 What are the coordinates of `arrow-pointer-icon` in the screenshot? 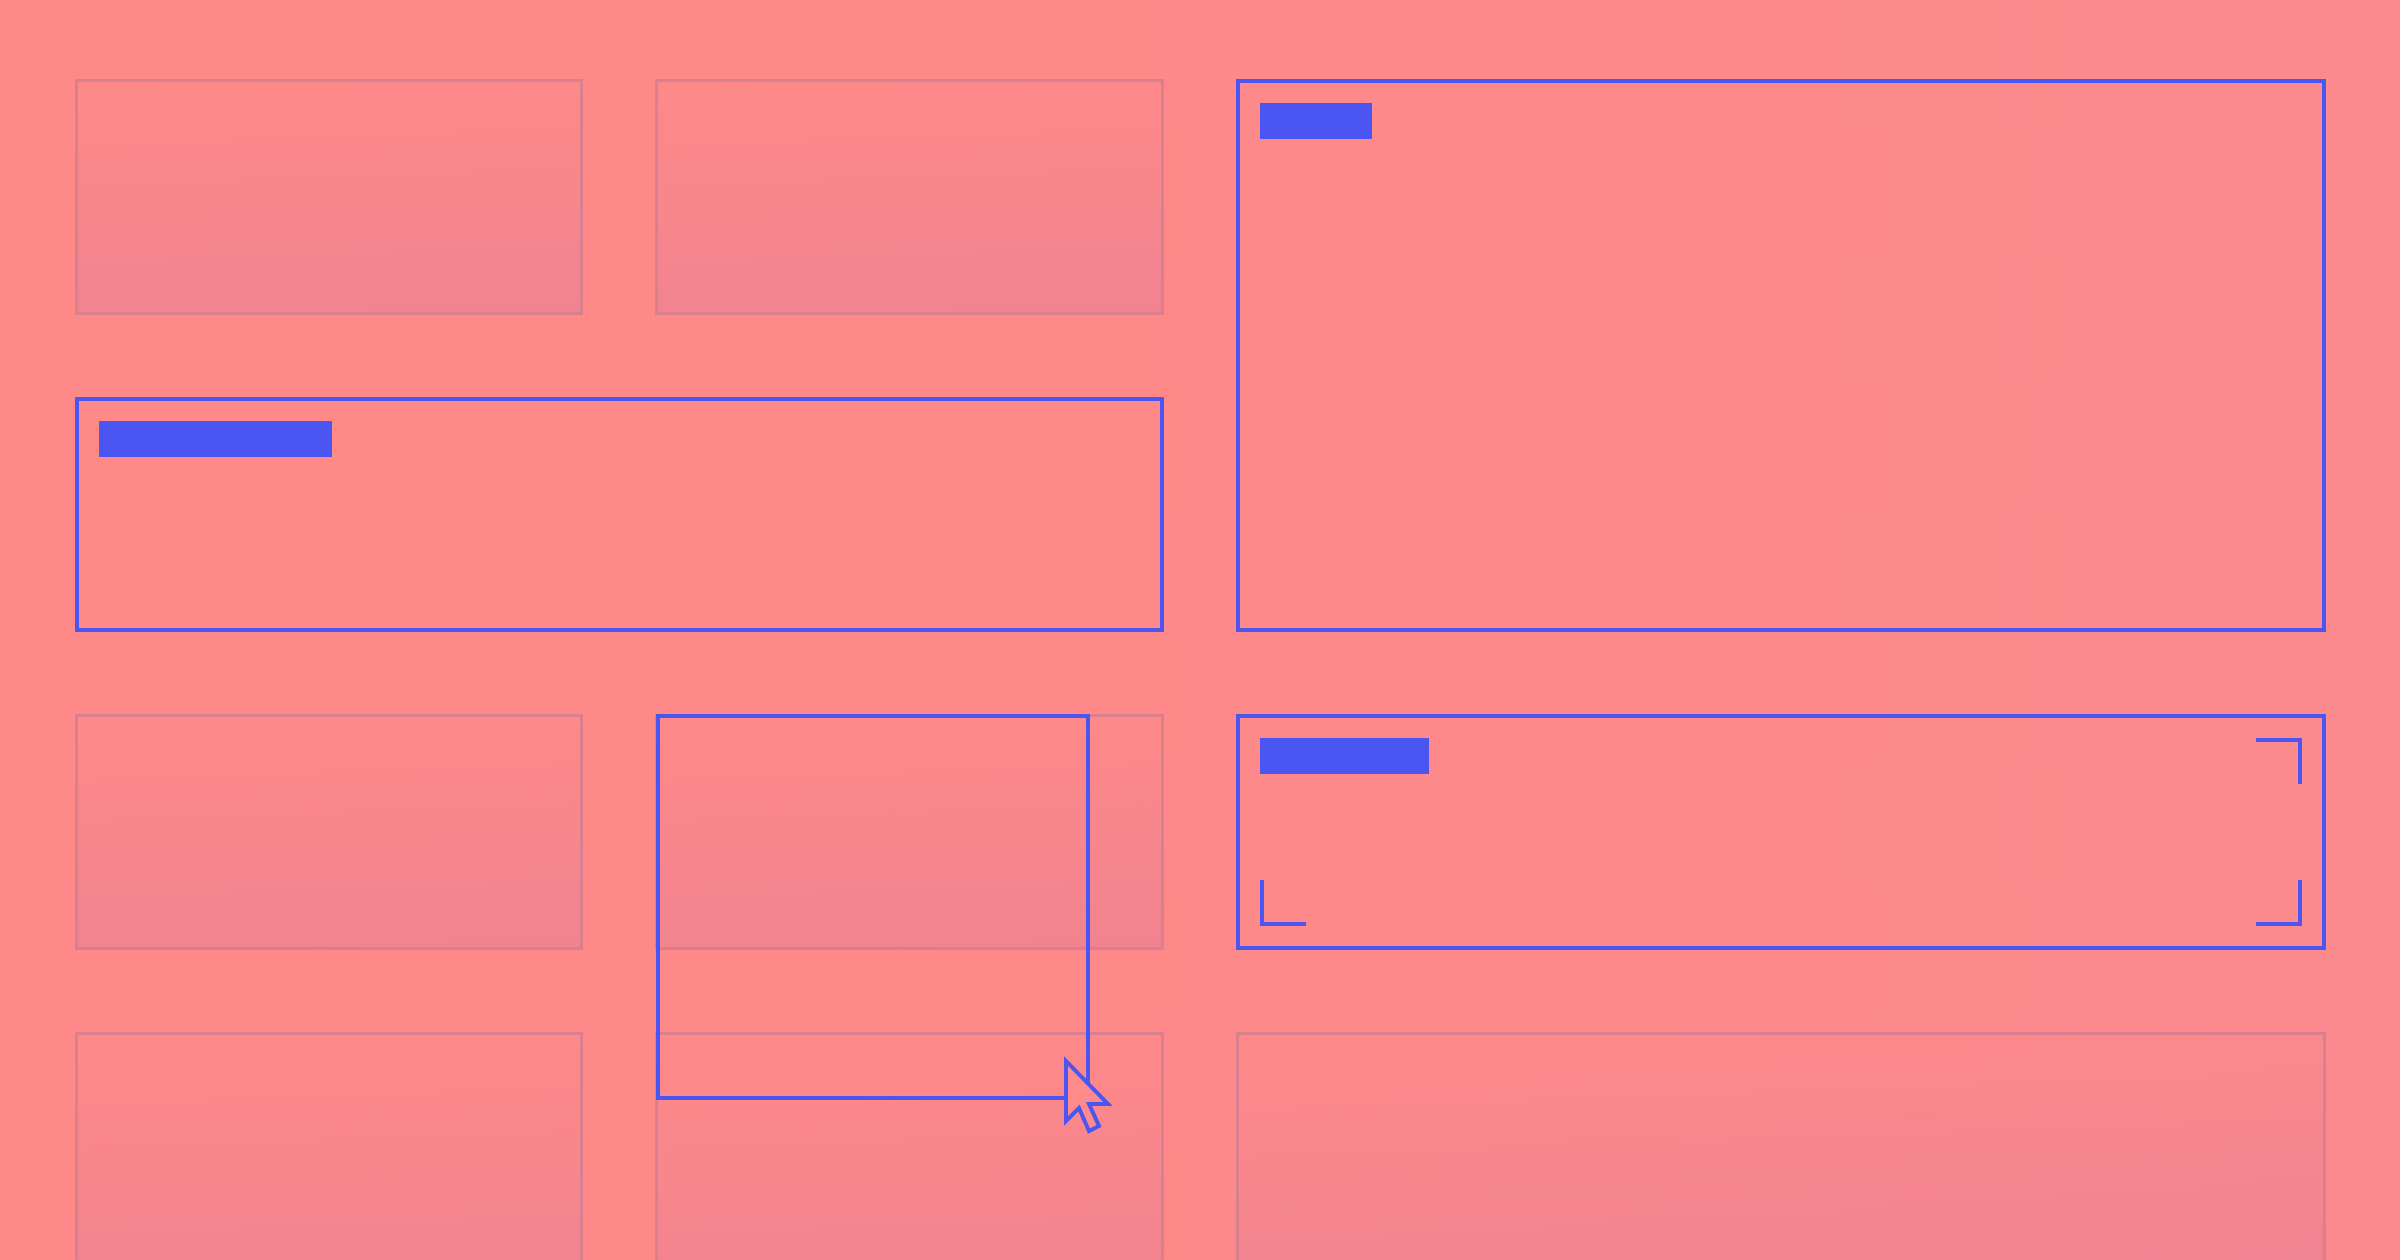 It's located at (1088, 1095).